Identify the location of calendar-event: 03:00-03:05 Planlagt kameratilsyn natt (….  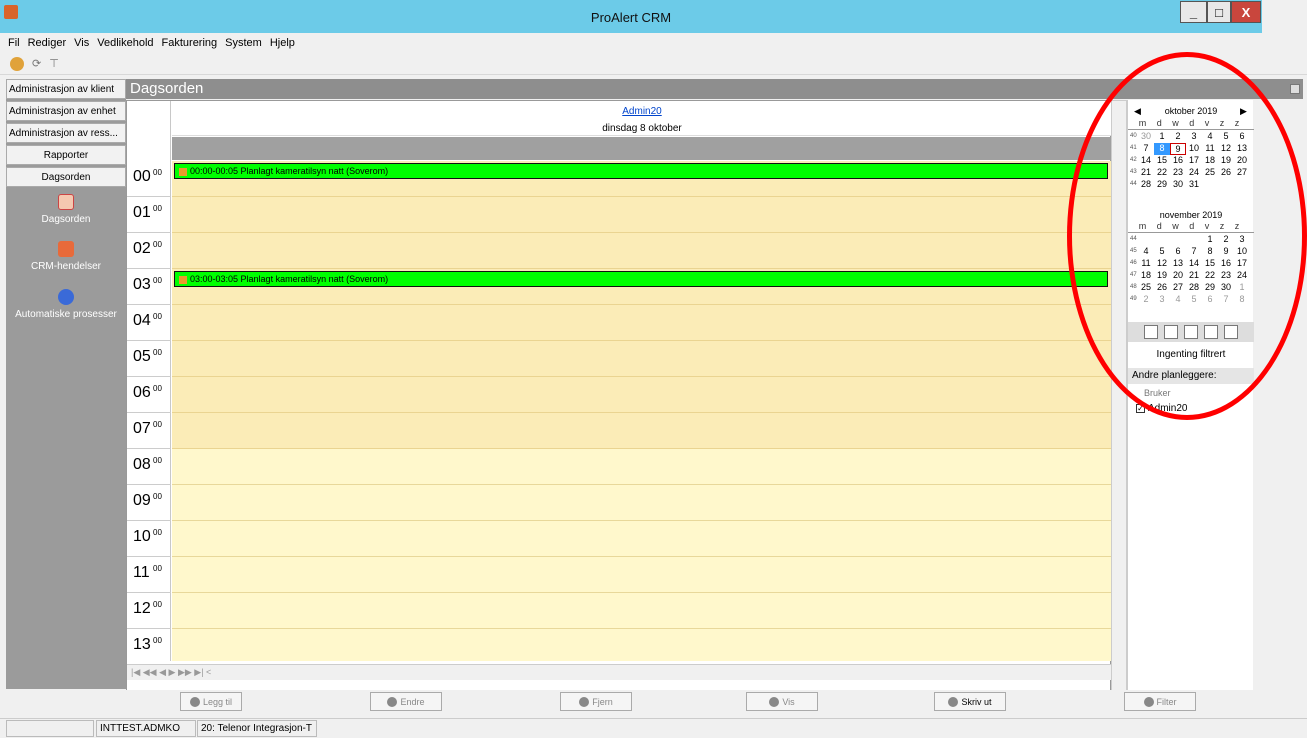
(641, 279).